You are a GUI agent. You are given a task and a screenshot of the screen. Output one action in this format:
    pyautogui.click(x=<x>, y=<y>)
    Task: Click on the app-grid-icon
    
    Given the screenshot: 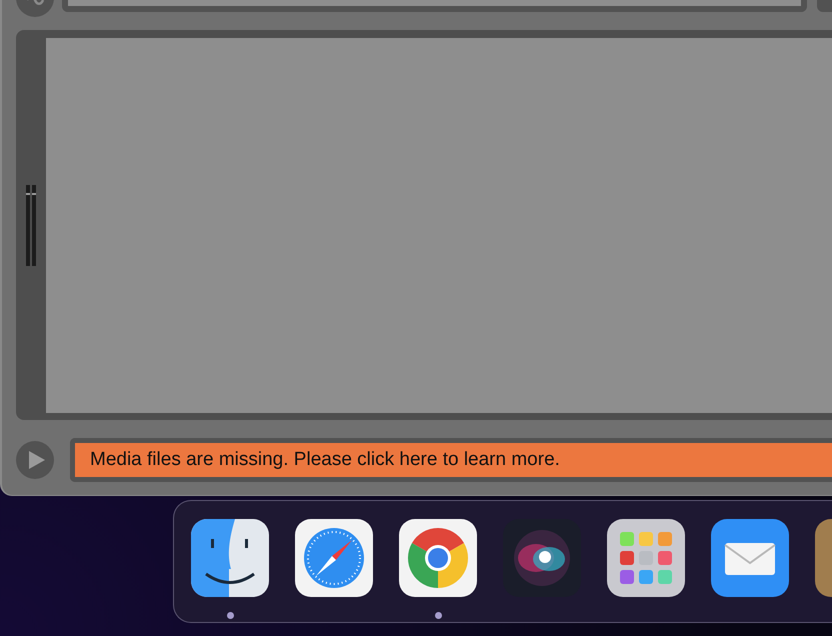 What is the action you would take?
    pyautogui.click(x=646, y=558)
    